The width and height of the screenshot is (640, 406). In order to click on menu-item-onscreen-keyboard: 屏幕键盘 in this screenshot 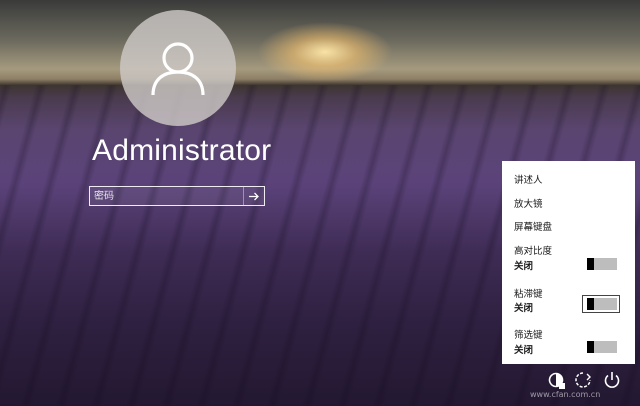, I will do `click(533, 226)`.